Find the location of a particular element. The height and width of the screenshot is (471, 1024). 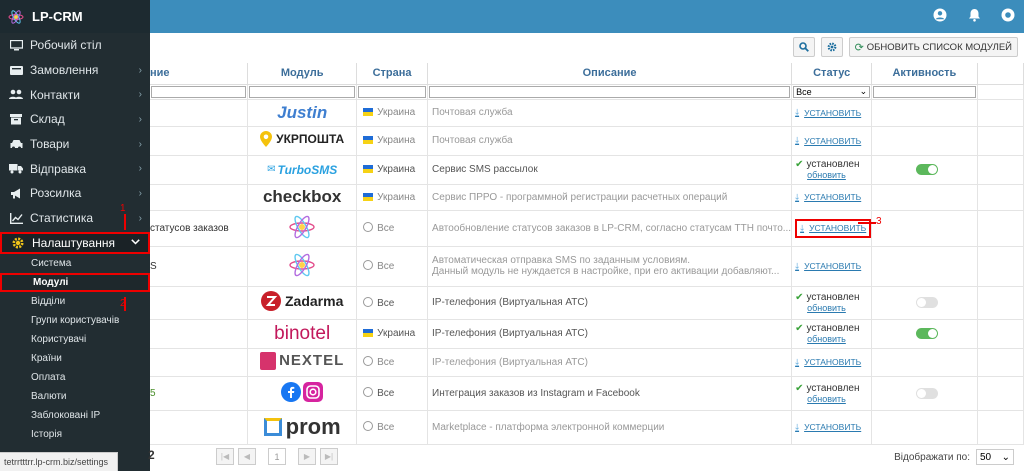

sidebar-item-label: Товари is located at coordinates (50, 144).